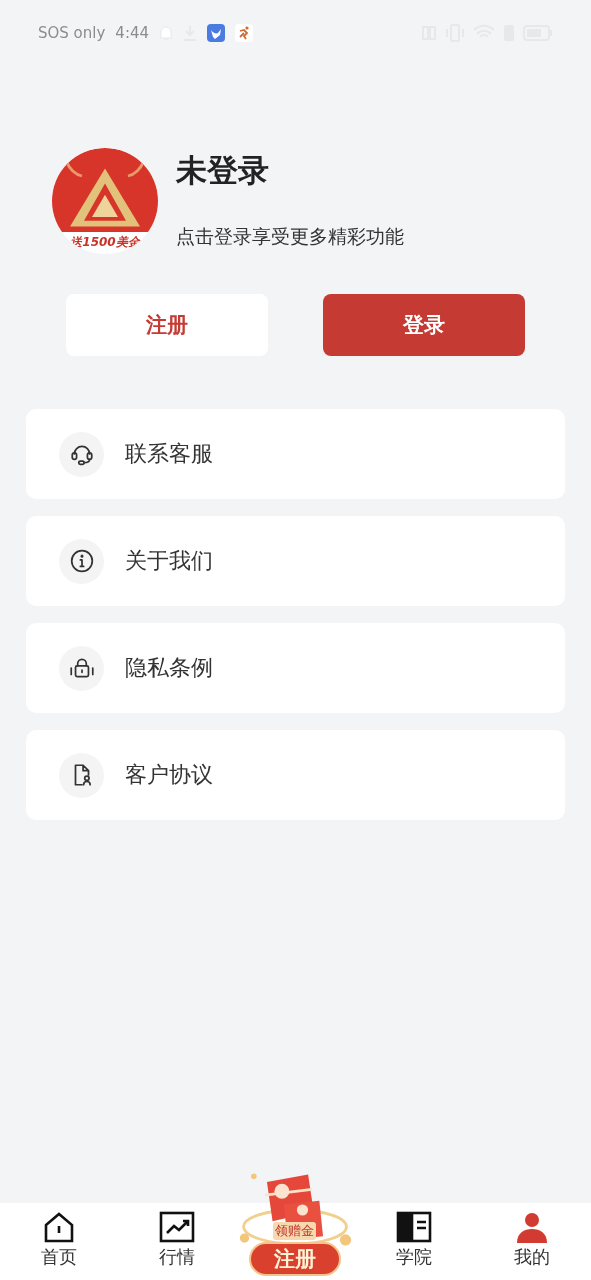 The image size is (591, 1280). I want to click on status-text: SOS only, so click(72, 33).